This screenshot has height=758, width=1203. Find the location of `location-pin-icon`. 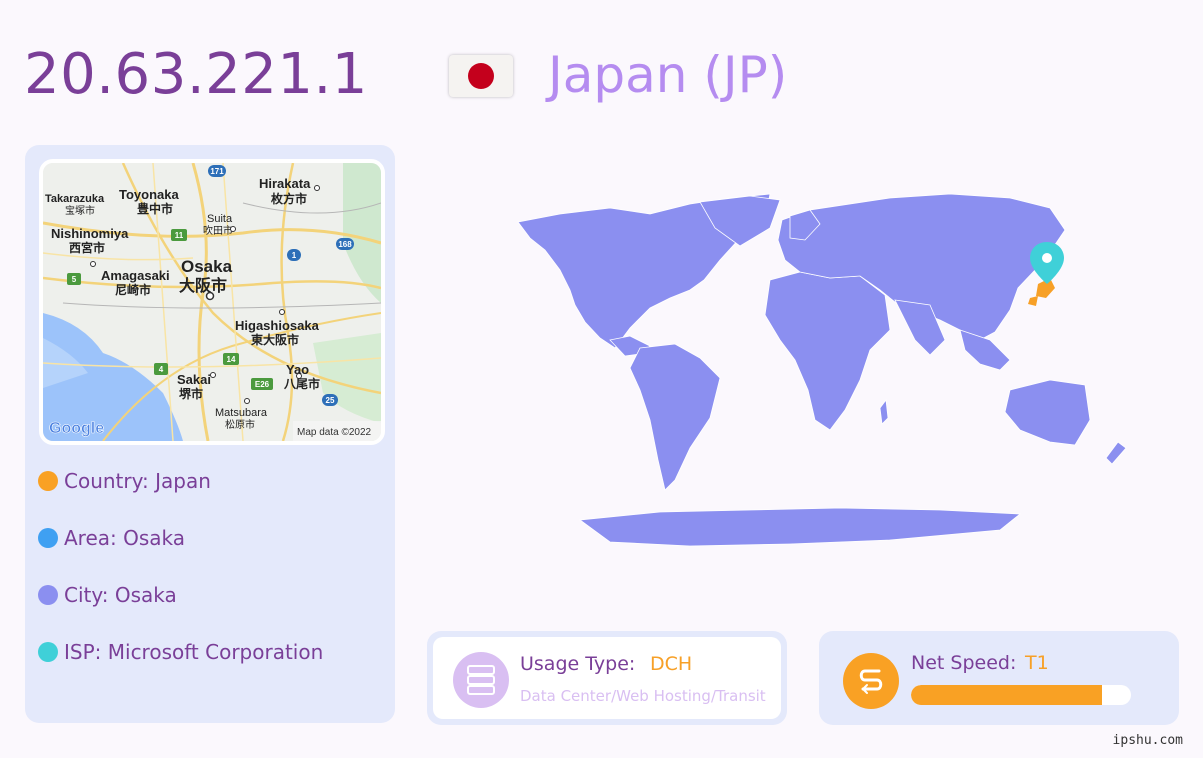

location-pin-icon is located at coordinates (1047, 263).